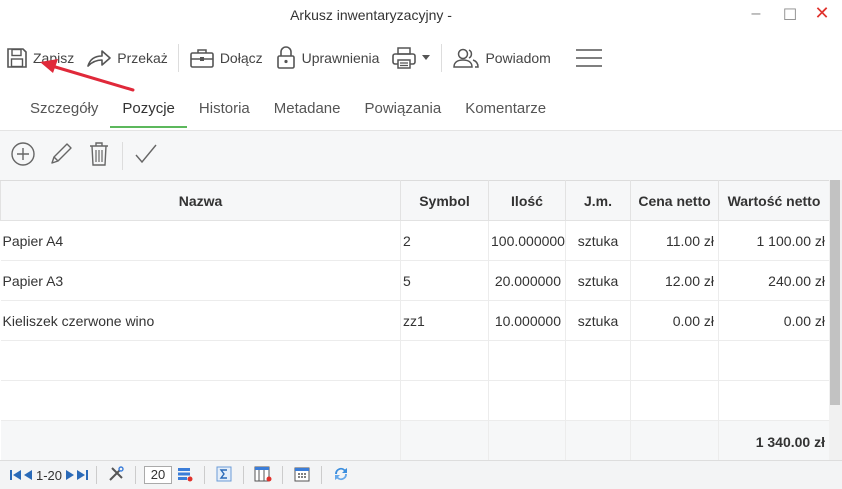  I want to click on columns-button, so click(263, 475).